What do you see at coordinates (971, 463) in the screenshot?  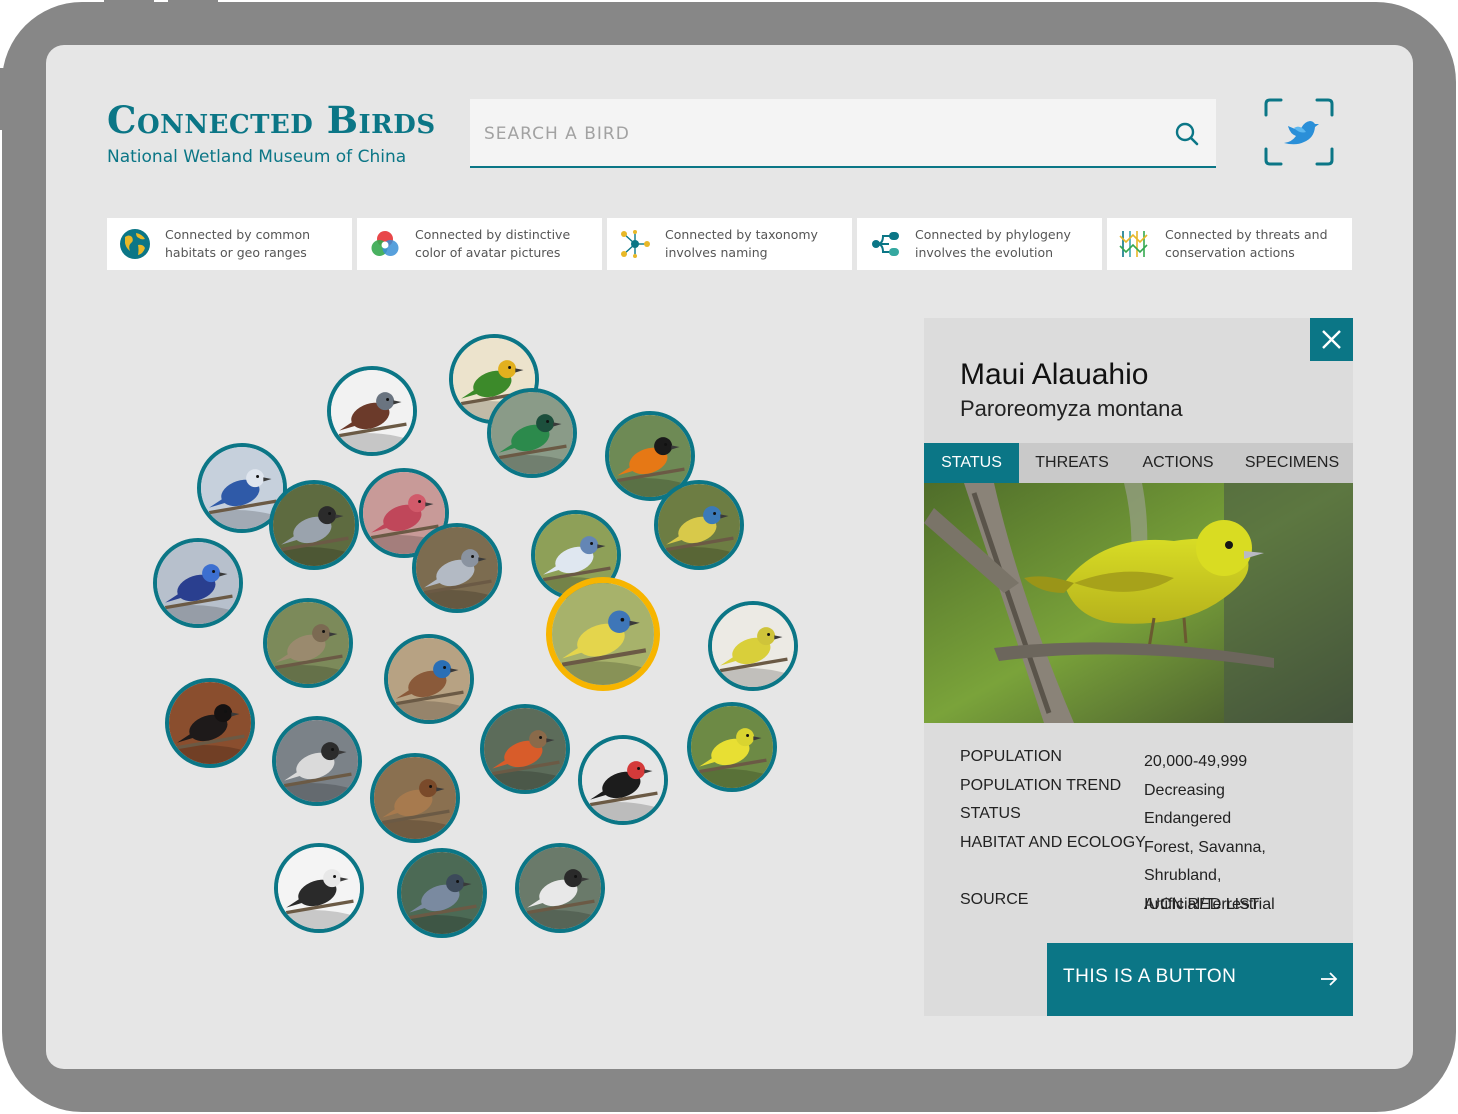 I see `tab-status: STATUS` at bounding box center [971, 463].